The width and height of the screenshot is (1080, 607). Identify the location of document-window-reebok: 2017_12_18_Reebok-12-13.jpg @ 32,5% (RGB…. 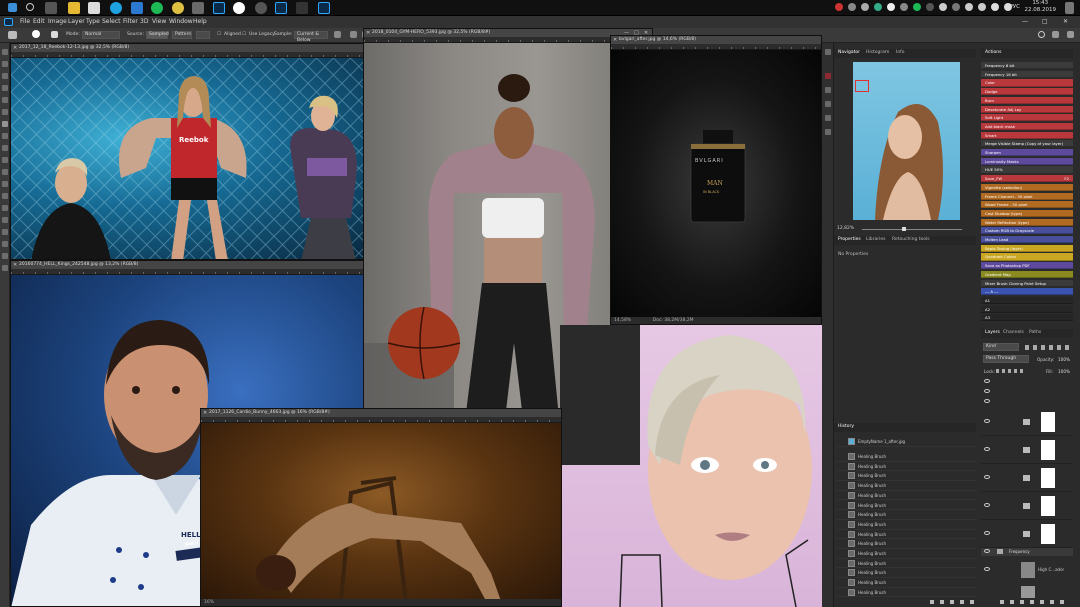
(199, 151).